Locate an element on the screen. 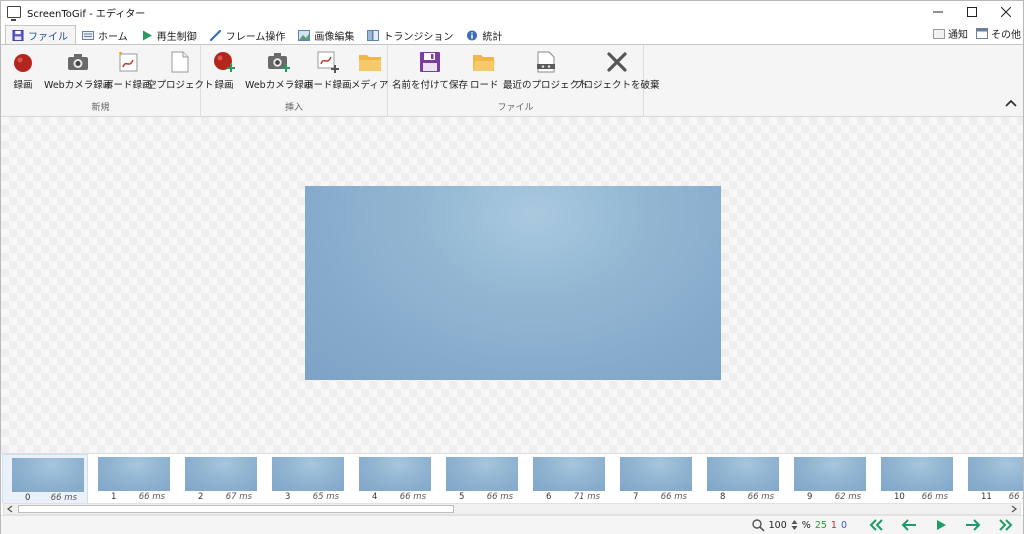  tab-label: トランジション is located at coordinates (418, 37).